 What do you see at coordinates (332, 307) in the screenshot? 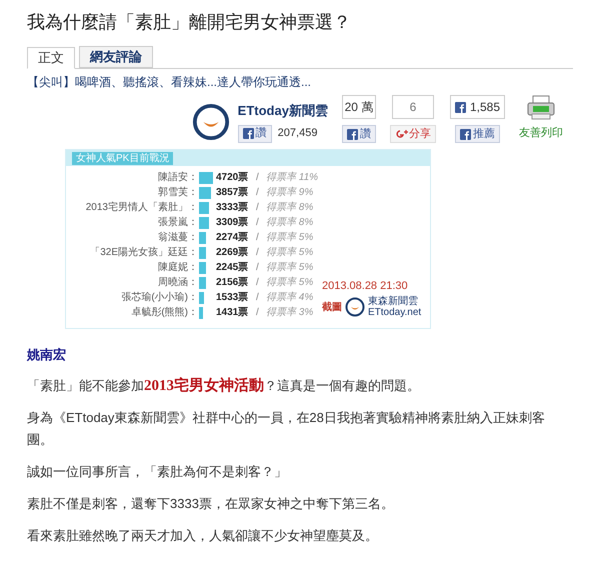
I see `screenshot-label: 截圖` at bounding box center [332, 307].